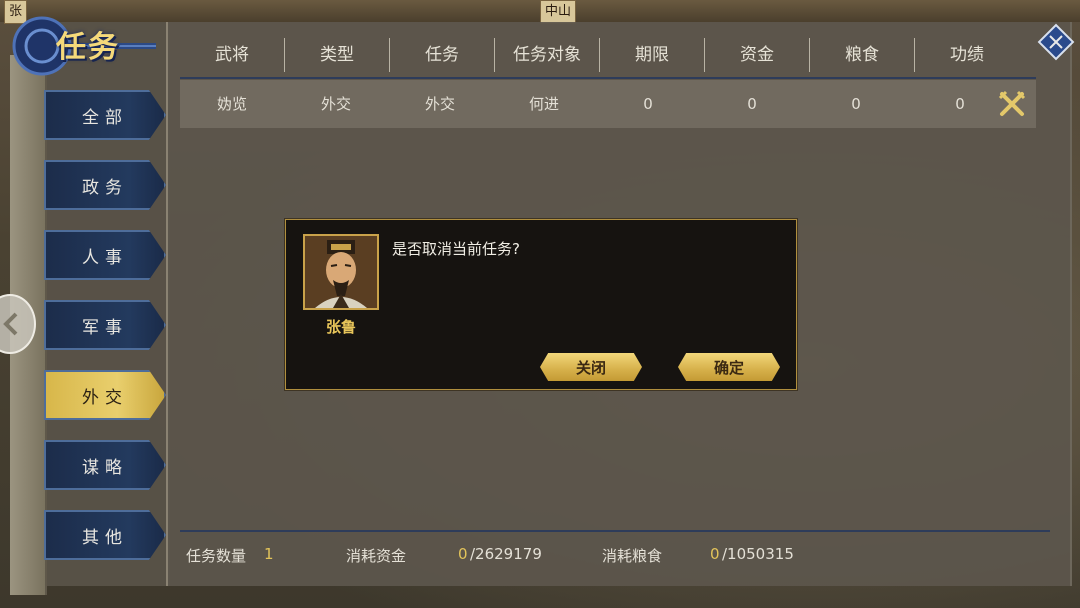 The image size is (1080, 608). I want to click on category-other-button: 其他, so click(105, 535).